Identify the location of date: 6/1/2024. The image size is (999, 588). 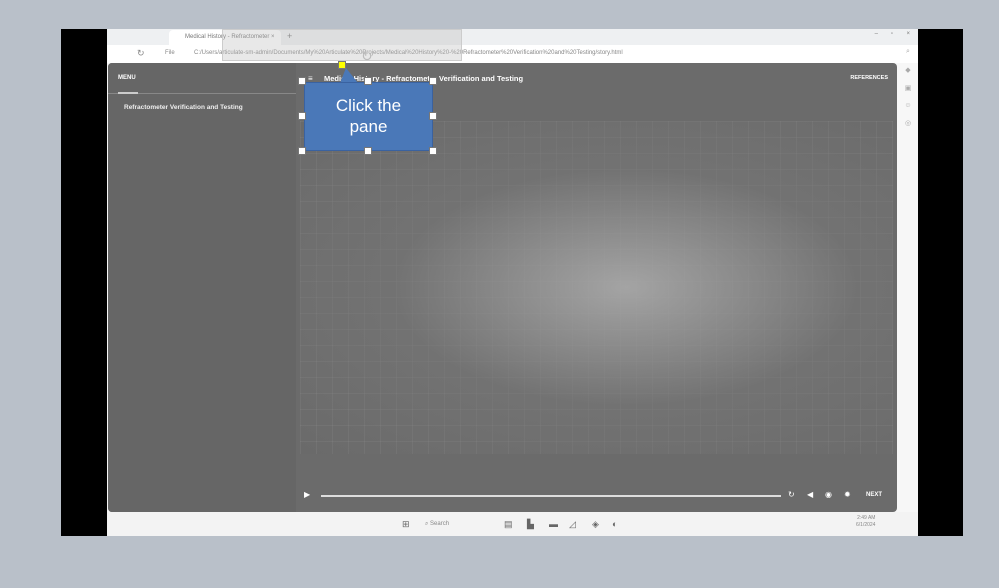
(866, 525).